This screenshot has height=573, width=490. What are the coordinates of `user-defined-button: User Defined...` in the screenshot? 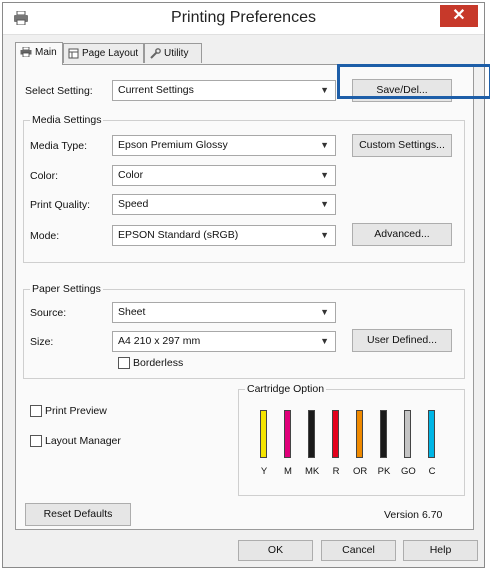 It's located at (402, 340).